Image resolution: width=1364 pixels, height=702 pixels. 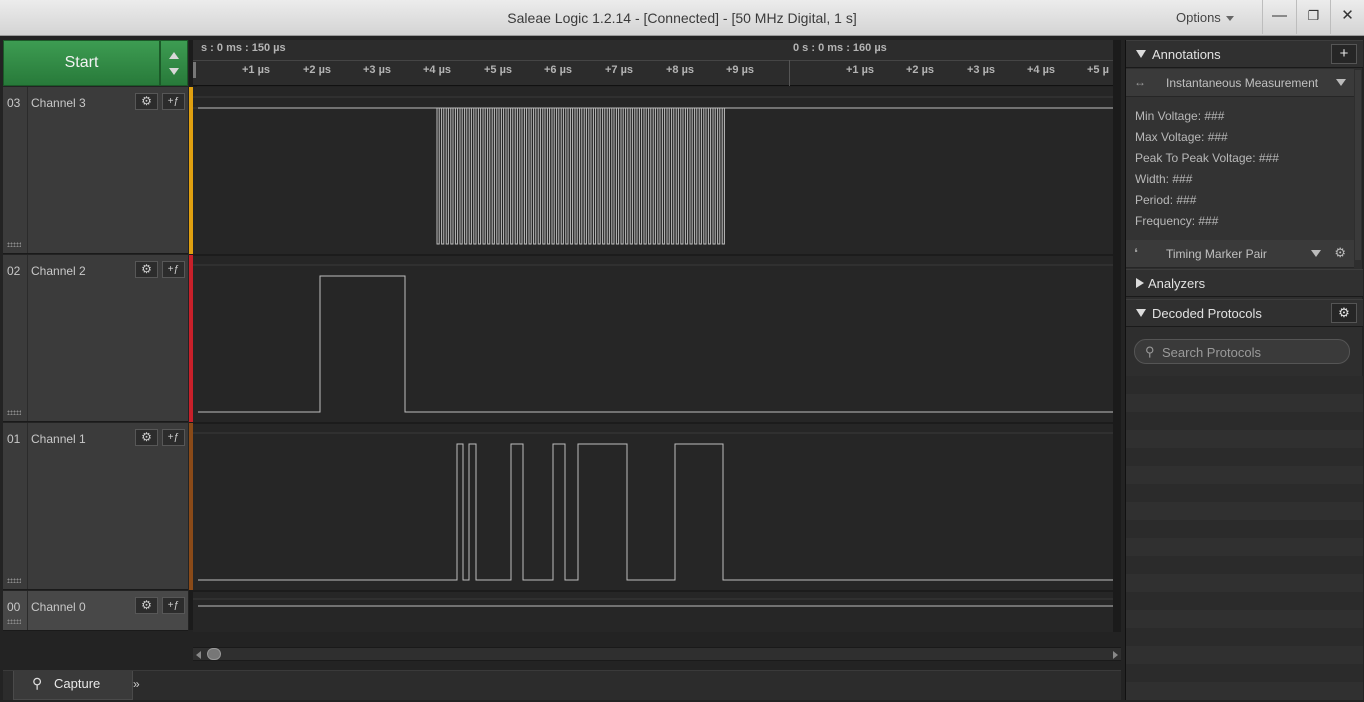 I want to click on start-button: Start, so click(x=81, y=63).